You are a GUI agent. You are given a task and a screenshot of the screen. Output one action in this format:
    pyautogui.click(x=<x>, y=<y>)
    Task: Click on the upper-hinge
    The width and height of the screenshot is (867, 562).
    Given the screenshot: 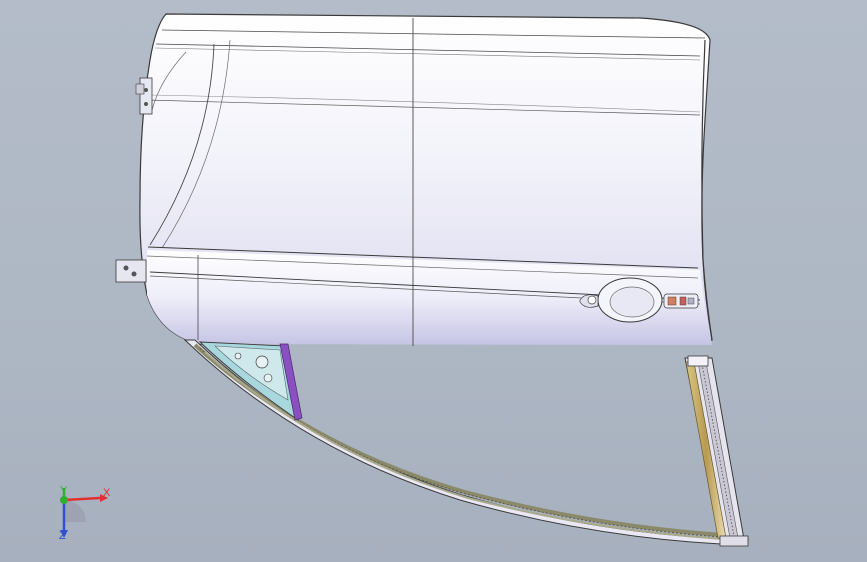 What is the action you would take?
    pyautogui.click(x=144, y=96)
    